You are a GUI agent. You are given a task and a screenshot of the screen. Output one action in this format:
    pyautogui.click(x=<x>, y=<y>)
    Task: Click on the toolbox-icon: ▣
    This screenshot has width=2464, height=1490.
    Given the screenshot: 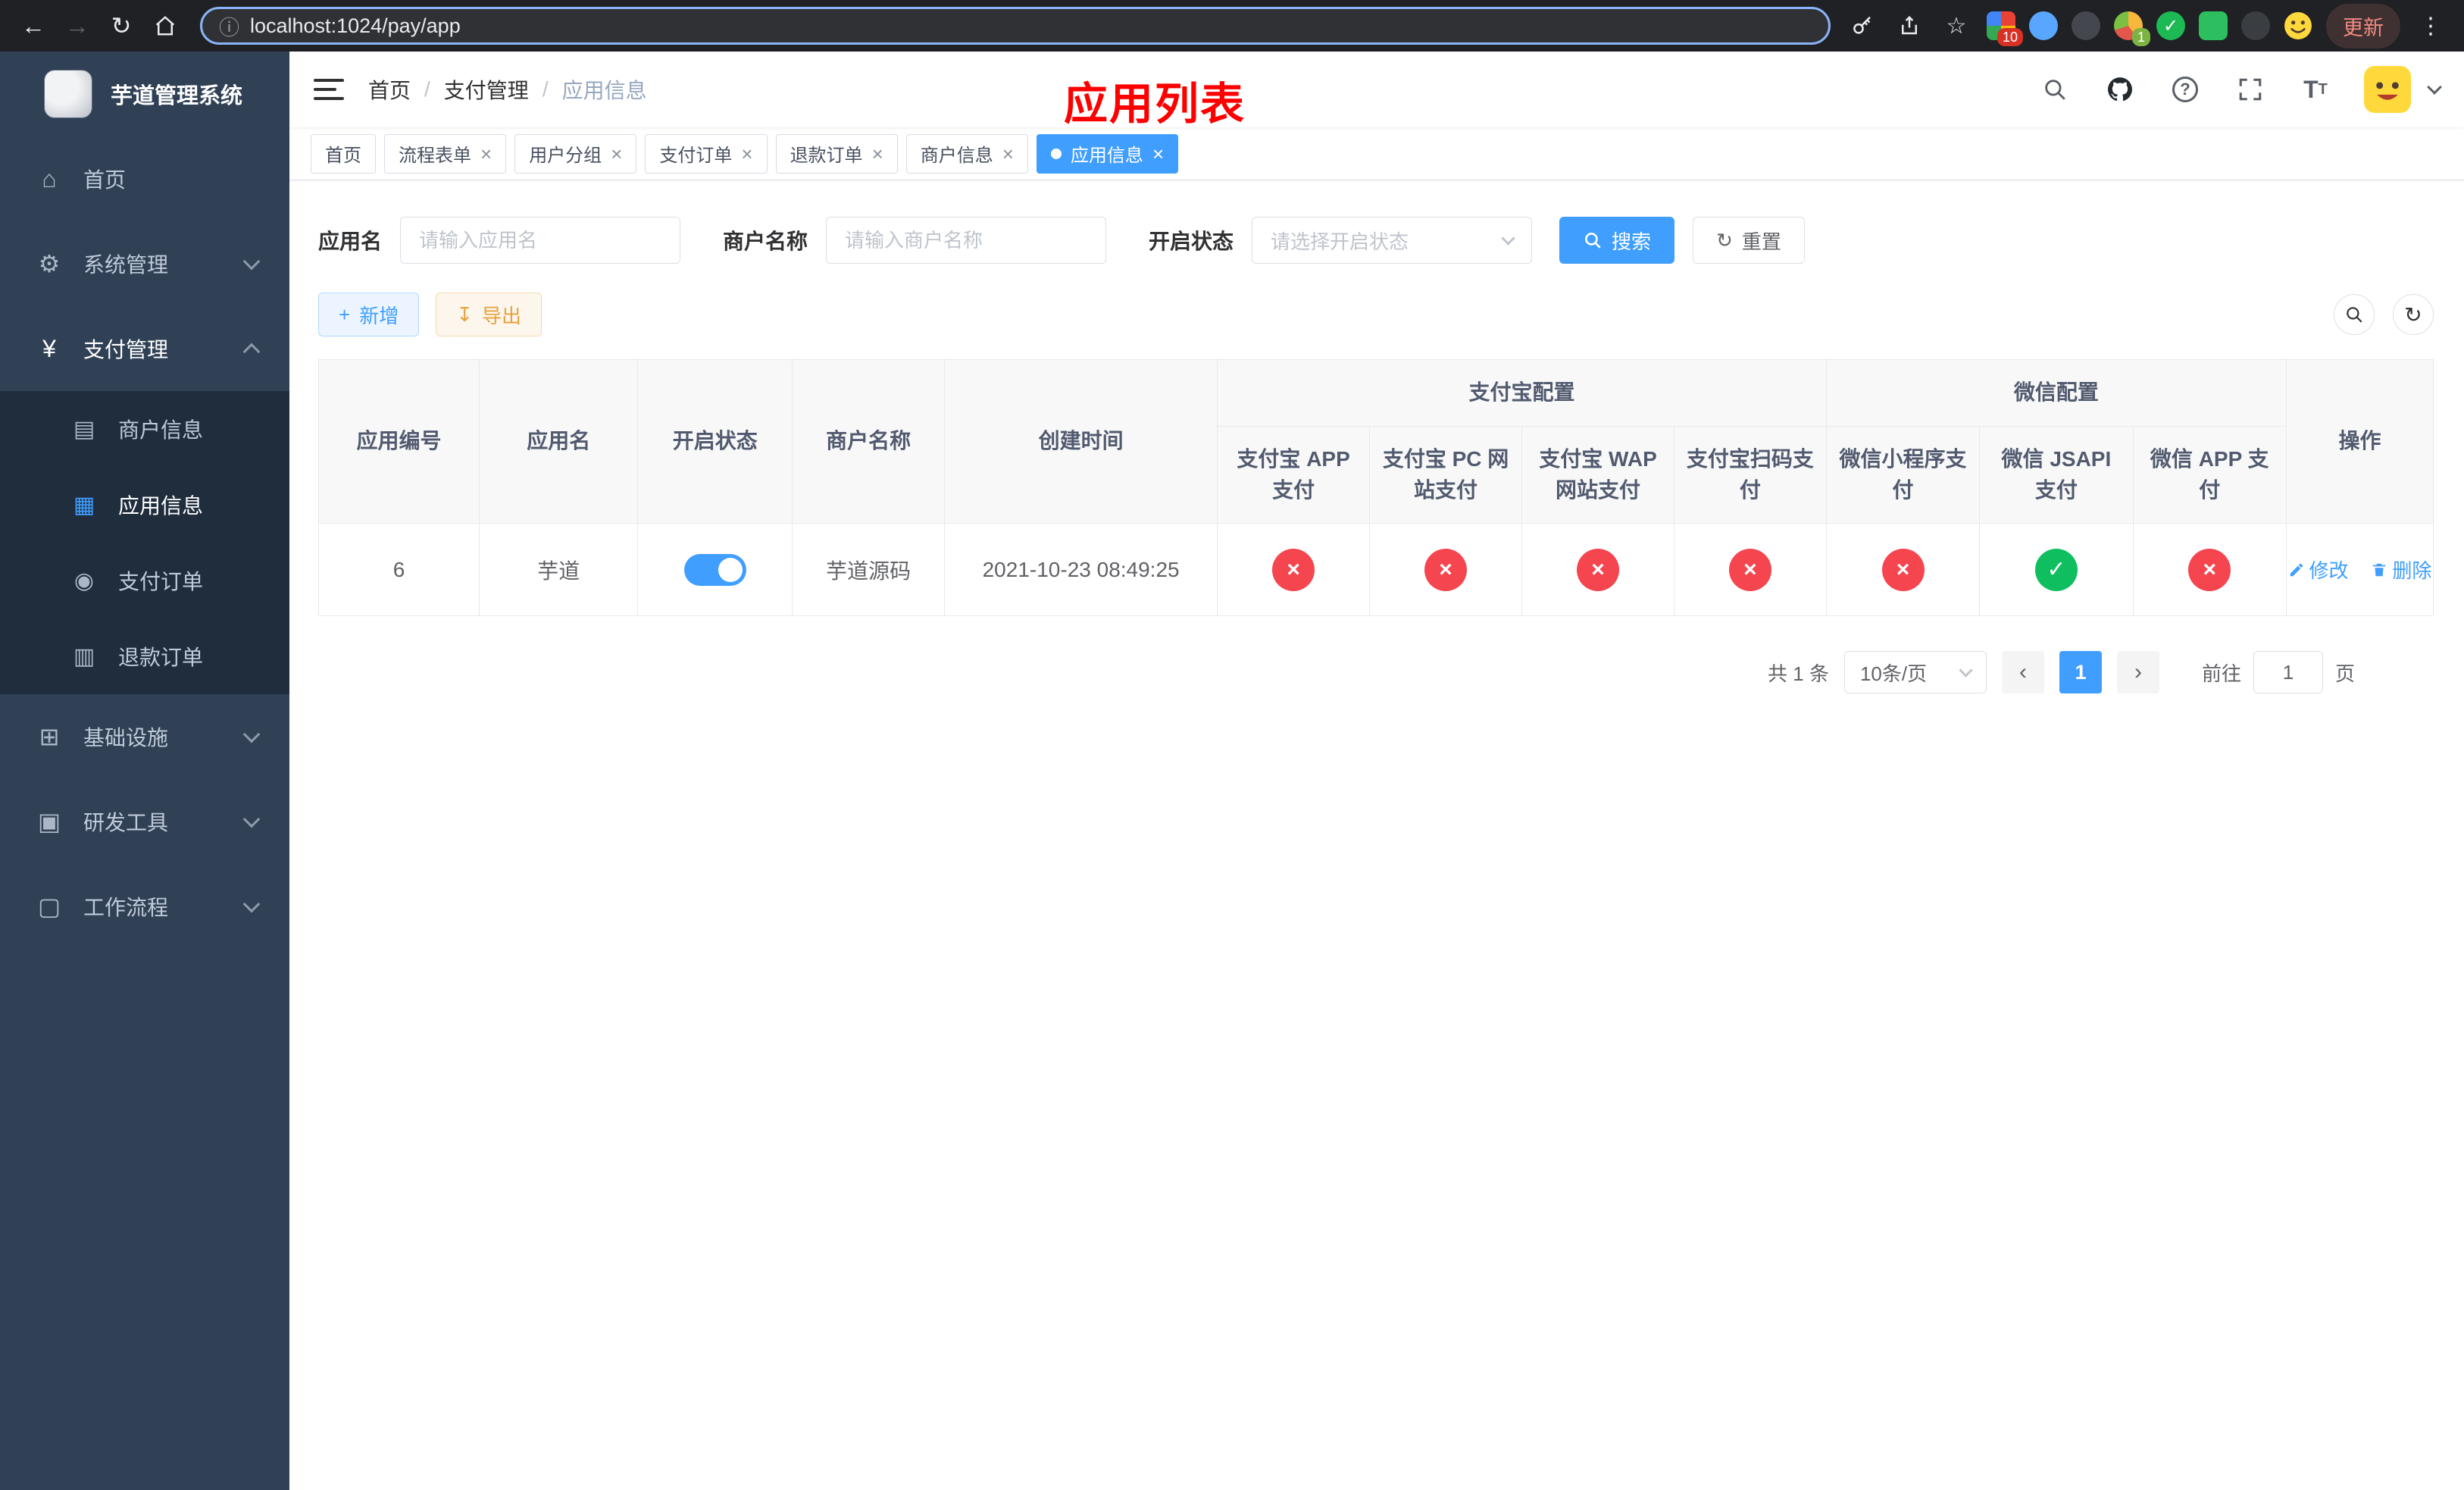 What is the action you would take?
    pyautogui.click(x=49, y=821)
    